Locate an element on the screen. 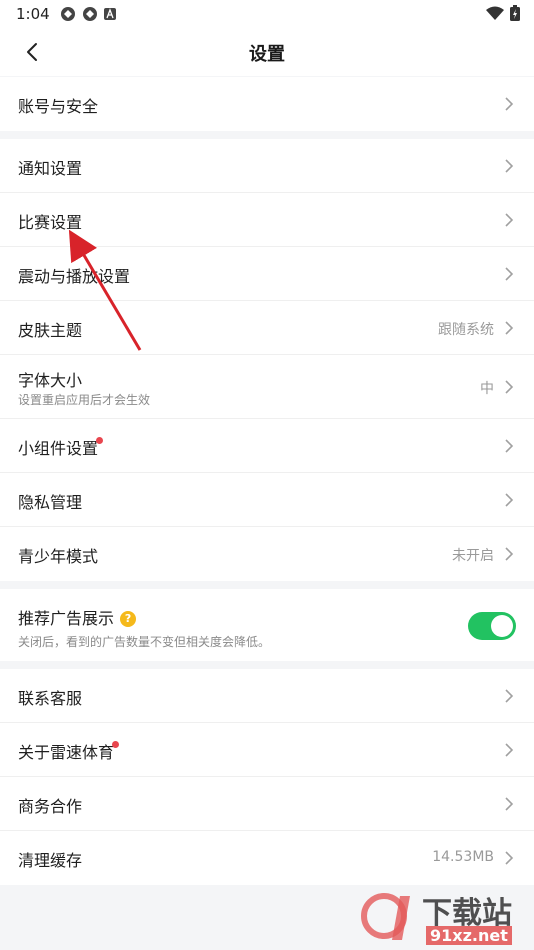 Image resolution: width=534 pixels, height=950 pixels. settings-group-ads: 推荐广告展示? 关闭后，看到的广告数量不变但相关度会降低。 is located at coordinates (267, 625).